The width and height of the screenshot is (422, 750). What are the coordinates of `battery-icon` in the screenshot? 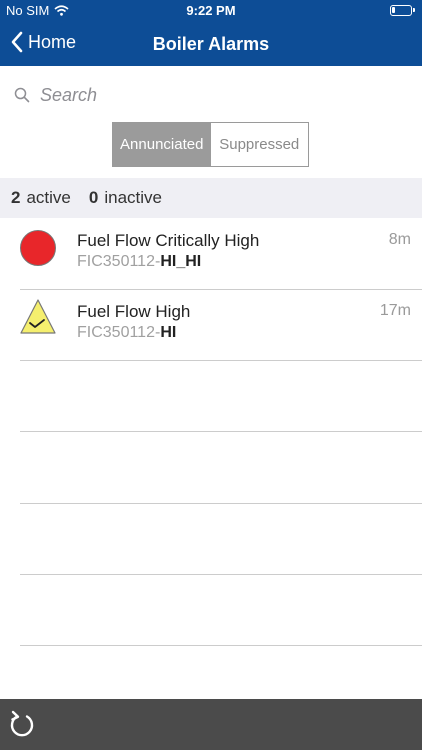 It's located at (402, 10).